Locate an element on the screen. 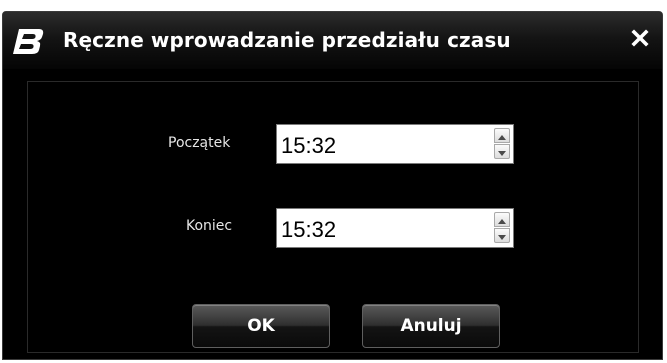 This screenshot has height=363, width=667. start-time-input is located at coordinates (381, 146).